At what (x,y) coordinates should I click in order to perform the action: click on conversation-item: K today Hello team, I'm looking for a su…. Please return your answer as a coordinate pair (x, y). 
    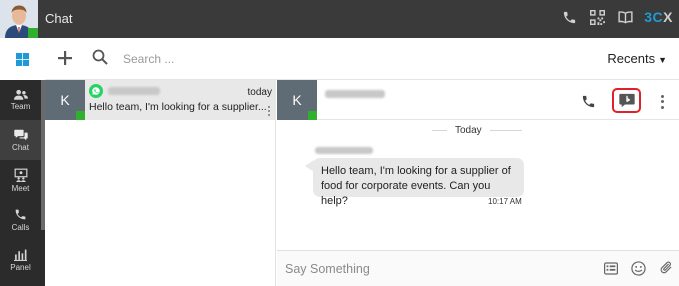
    Looking at the image, I should click on (160, 100).